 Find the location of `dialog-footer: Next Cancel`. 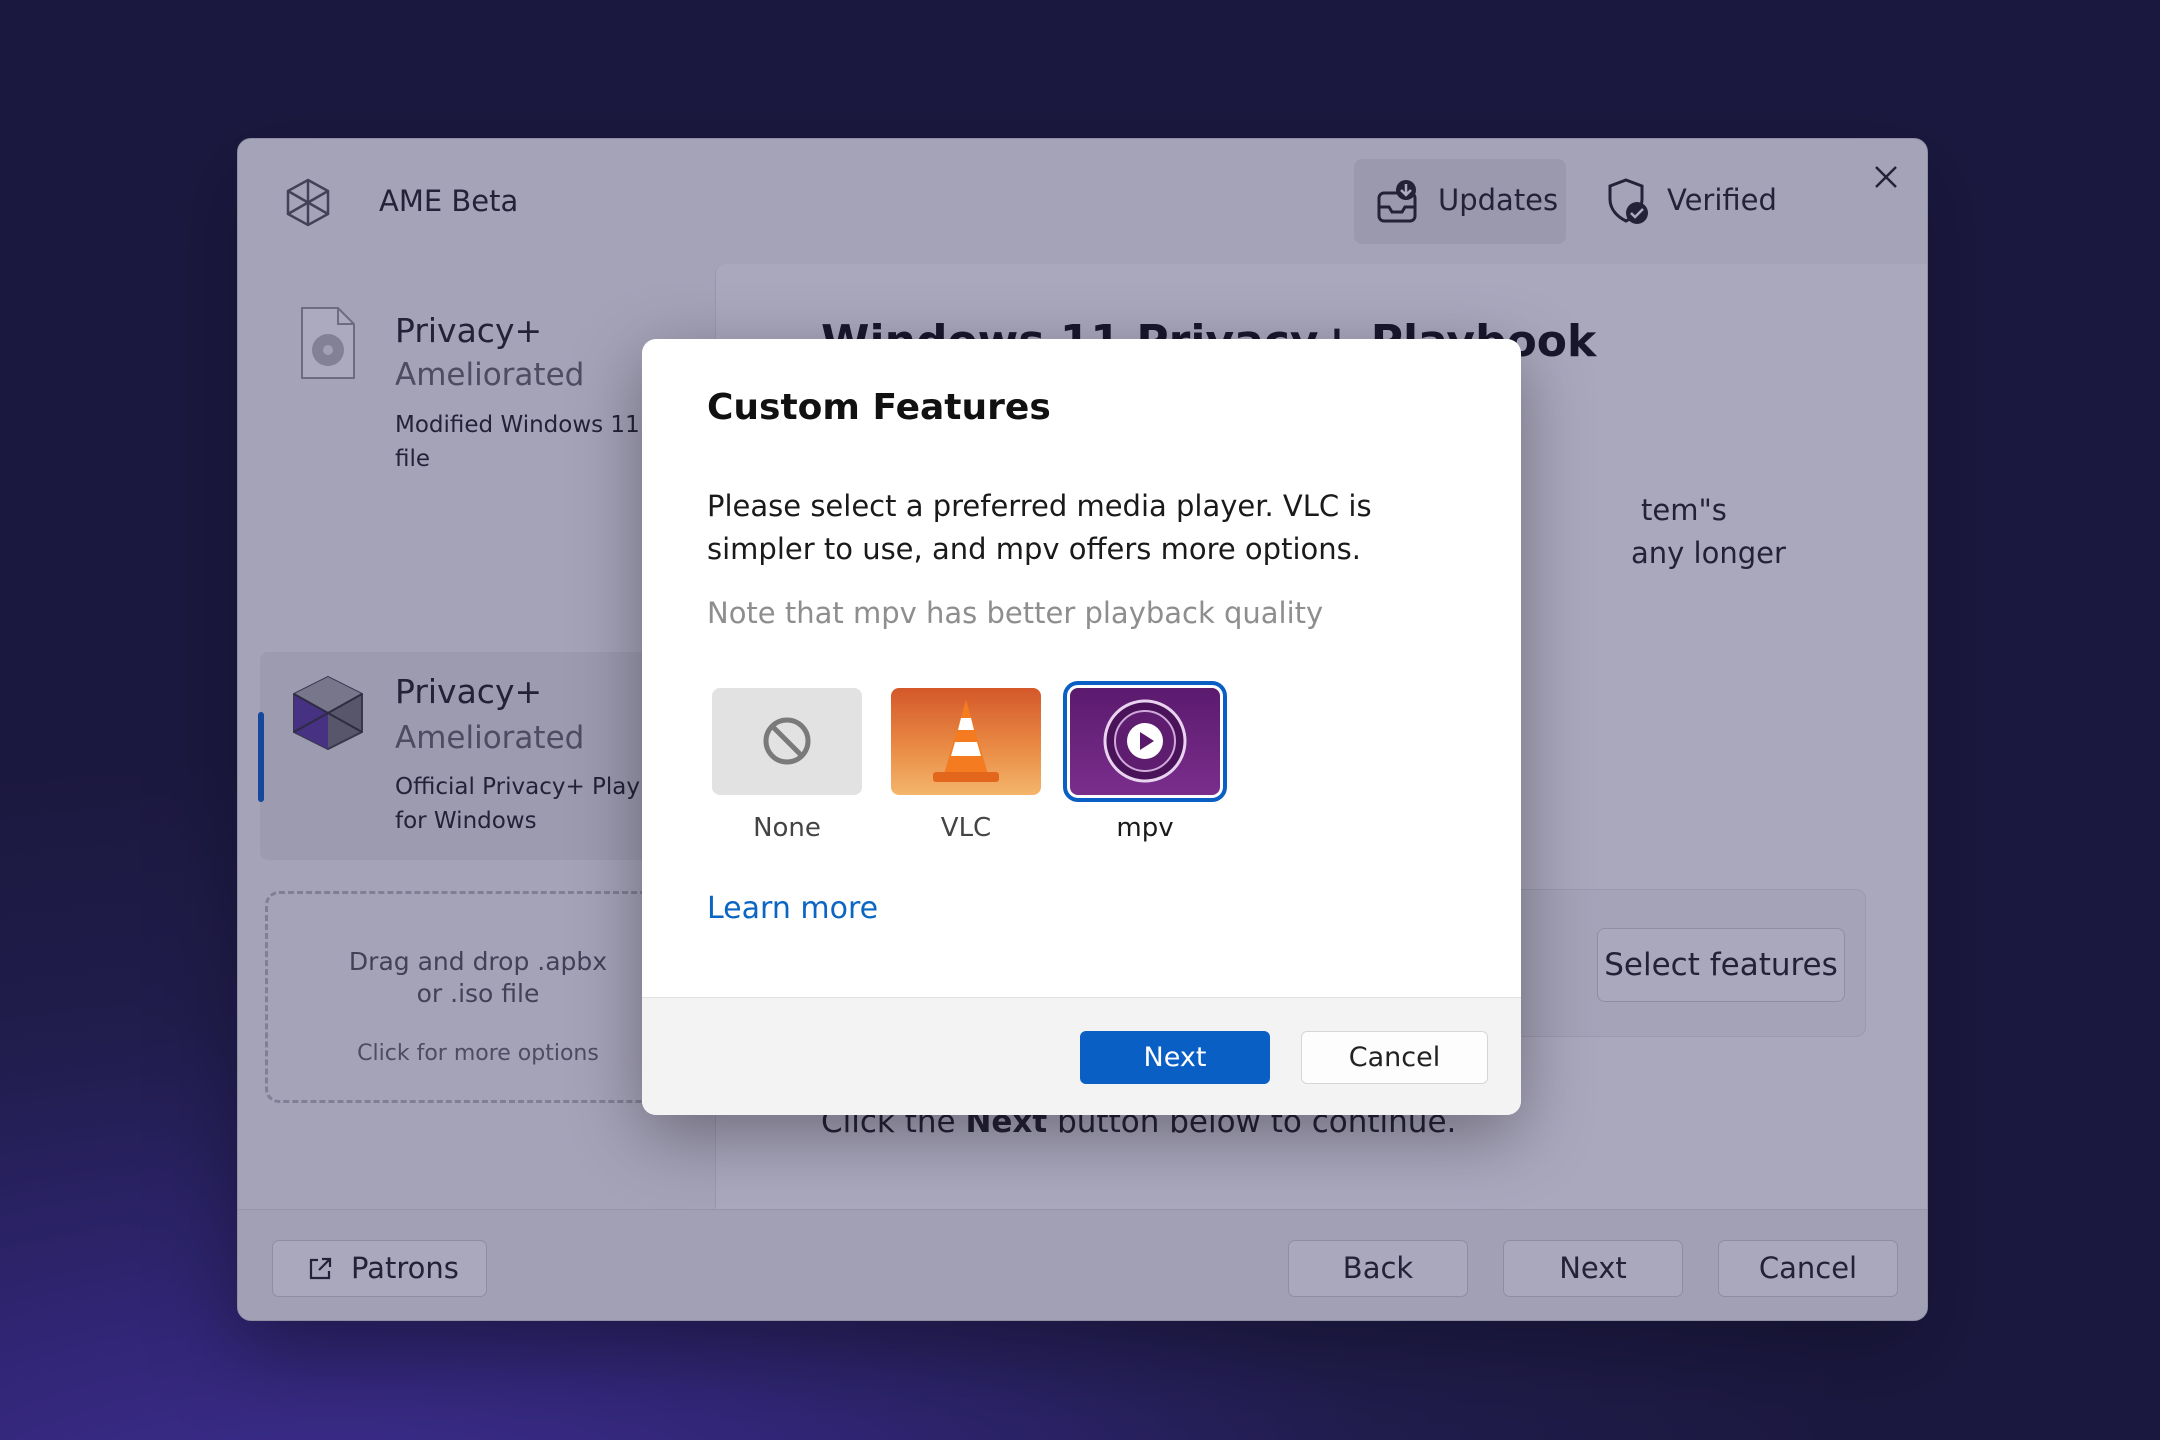

dialog-footer: Next Cancel is located at coordinates (1081, 1056).